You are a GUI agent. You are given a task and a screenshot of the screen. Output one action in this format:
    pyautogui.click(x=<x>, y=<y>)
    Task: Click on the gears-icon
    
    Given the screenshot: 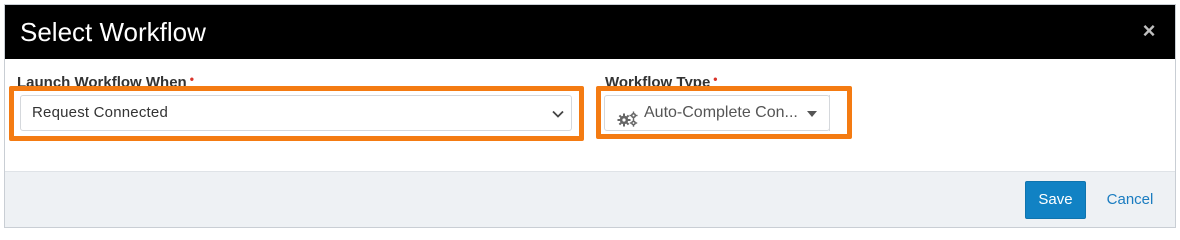 What is the action you would take?
    pyautogui.click(x=628, y=116)
    